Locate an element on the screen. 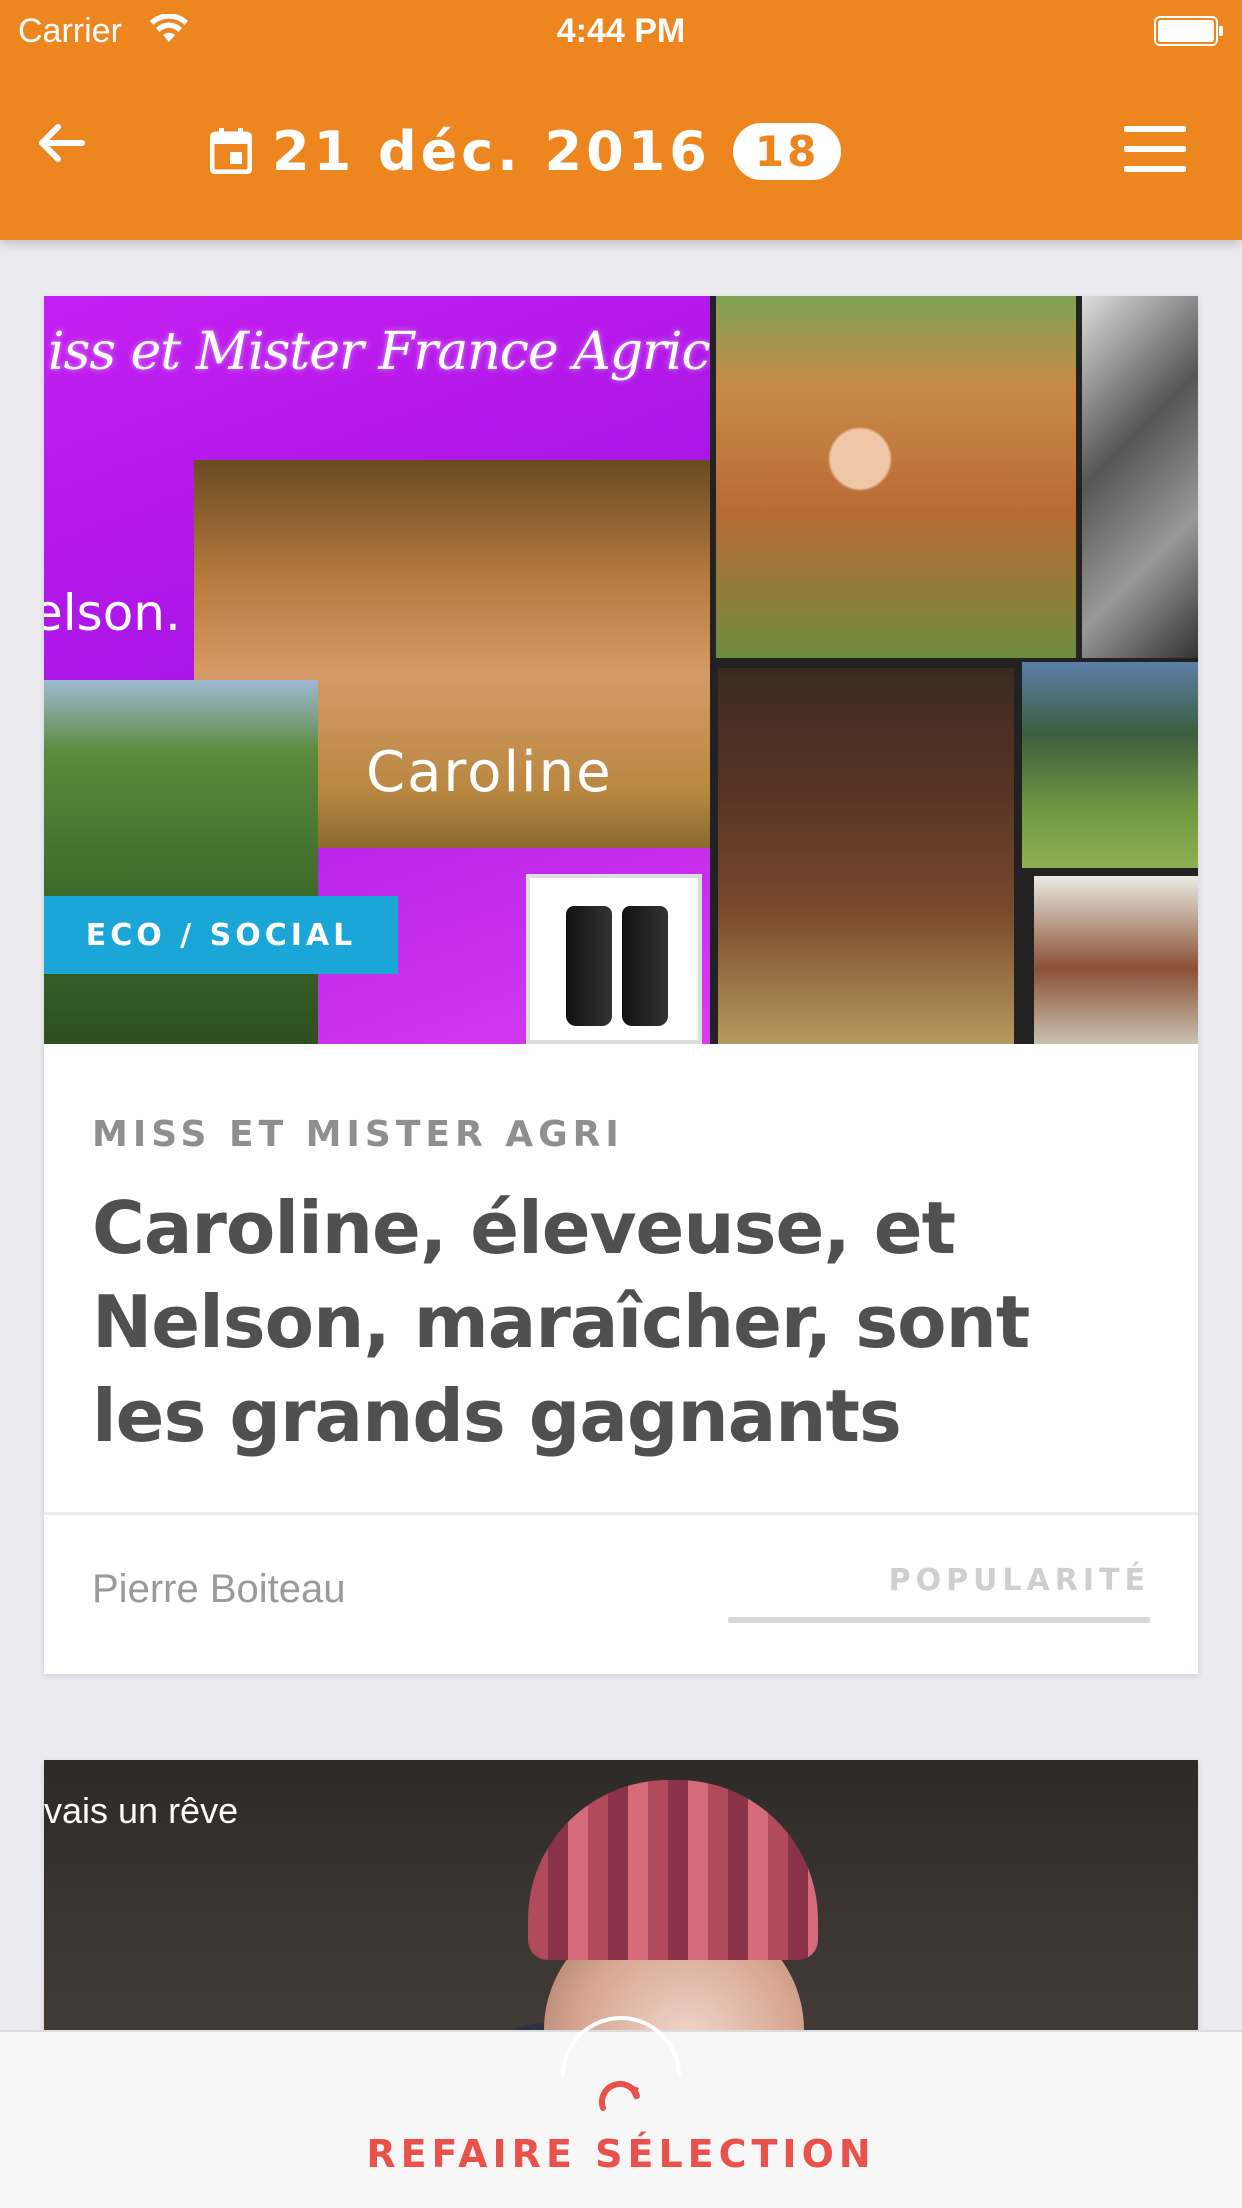 This screenshot has width=1242, height=2208. arrow-left-icon is located at coordinates (63, 143).